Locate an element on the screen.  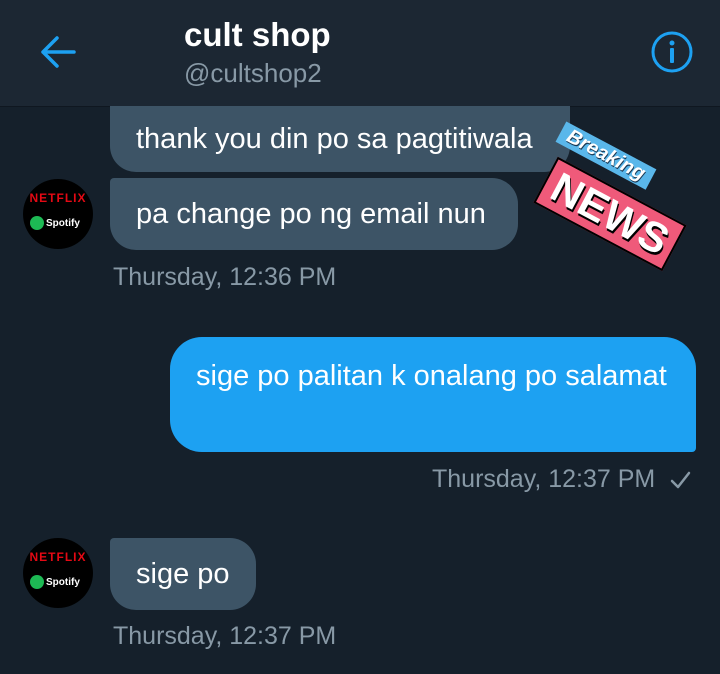
info-icon is located at coordinates (672, 52).